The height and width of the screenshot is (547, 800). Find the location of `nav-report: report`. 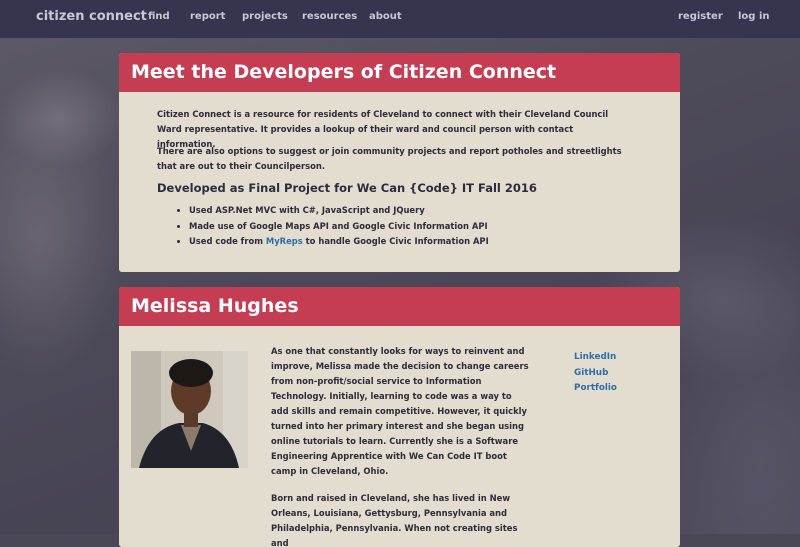

nav-report: report is located at coordinates (207, 16).